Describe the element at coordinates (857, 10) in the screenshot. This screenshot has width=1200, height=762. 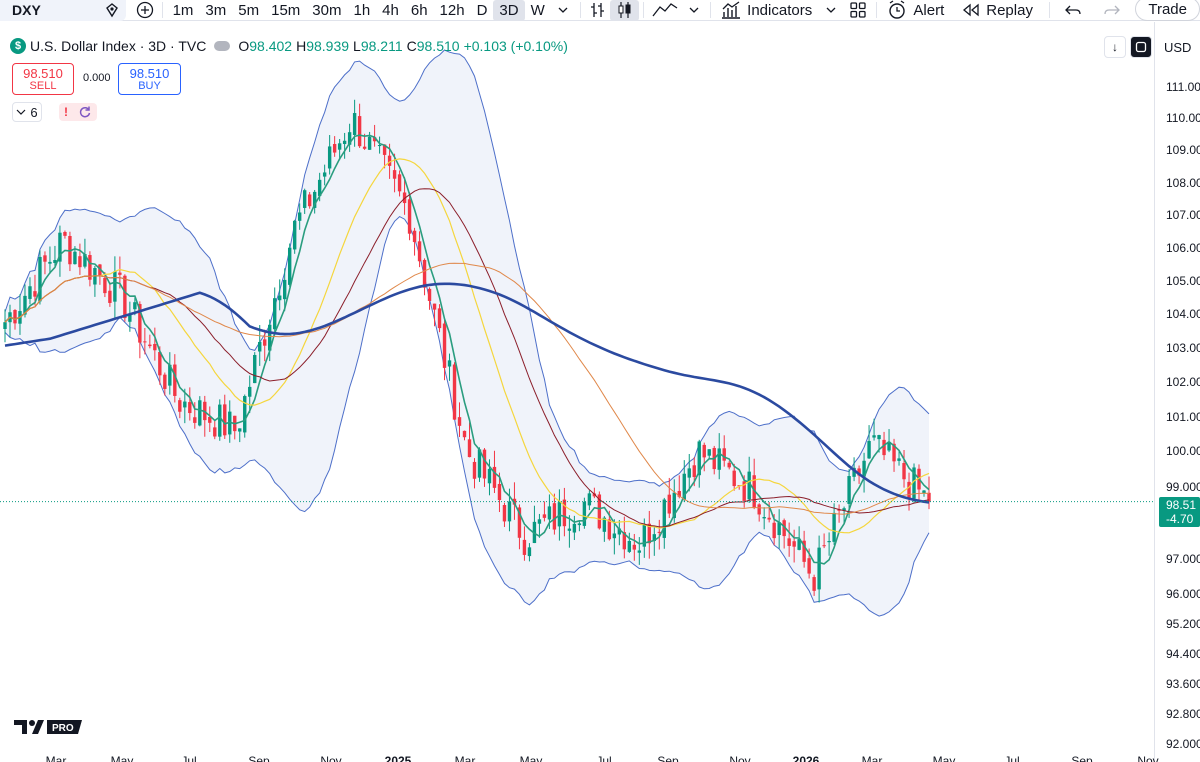
I see `layout-grid-icon` at that location.